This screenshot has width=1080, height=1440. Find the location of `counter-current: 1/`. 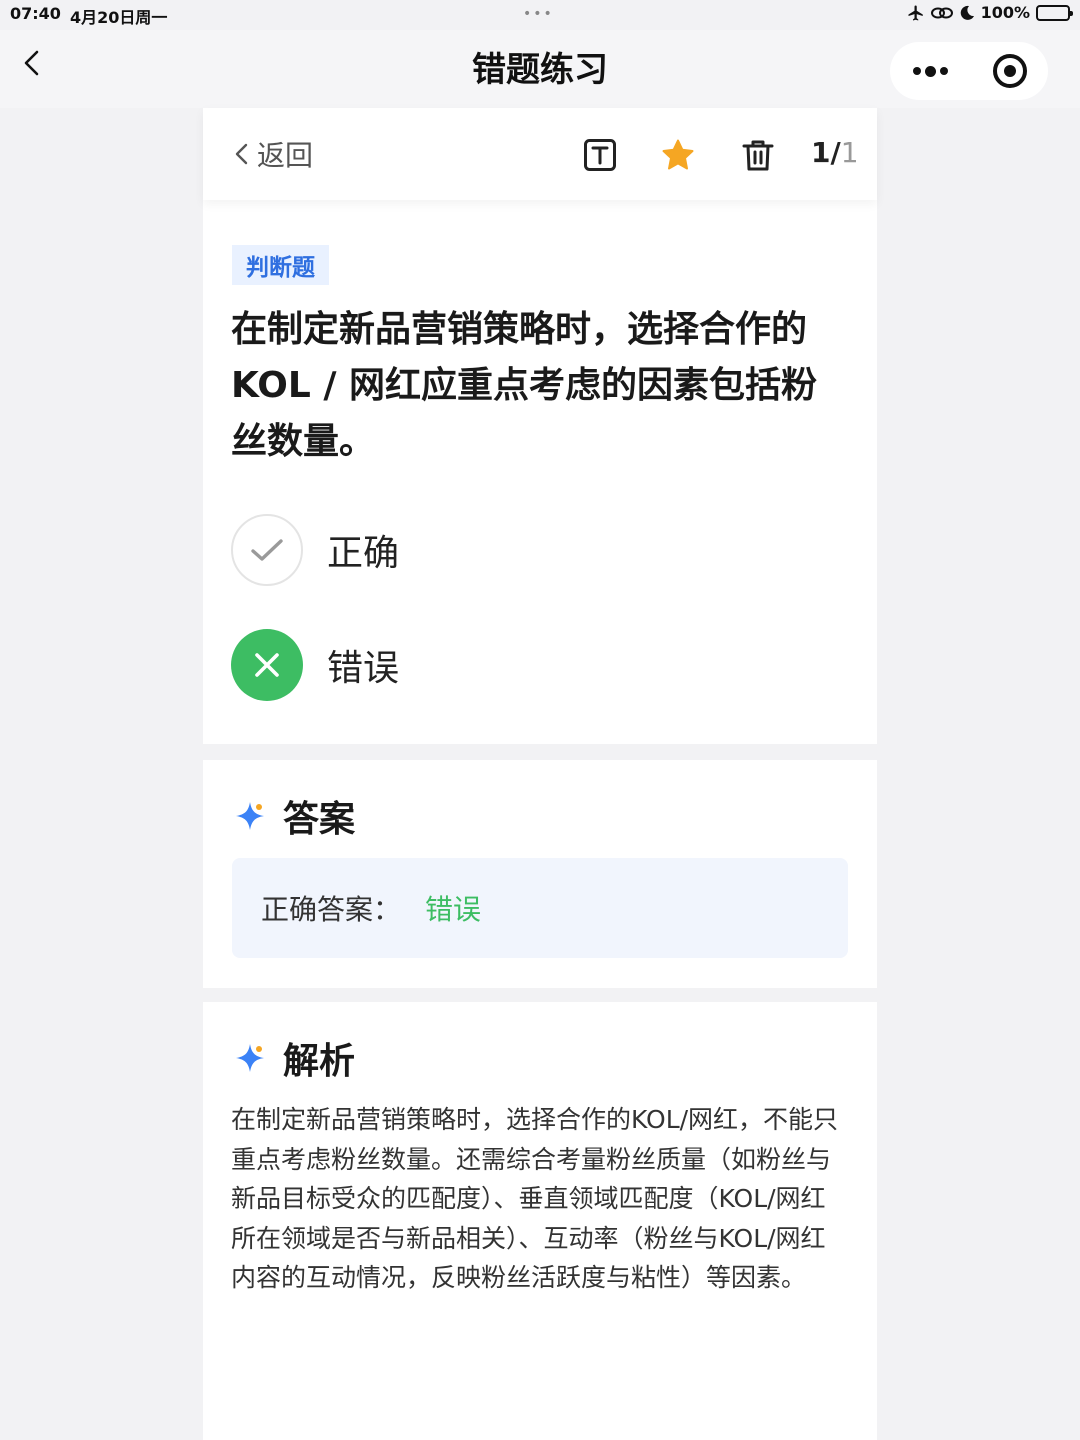

counter-current: 1/ is located at coordinates (826, 152).